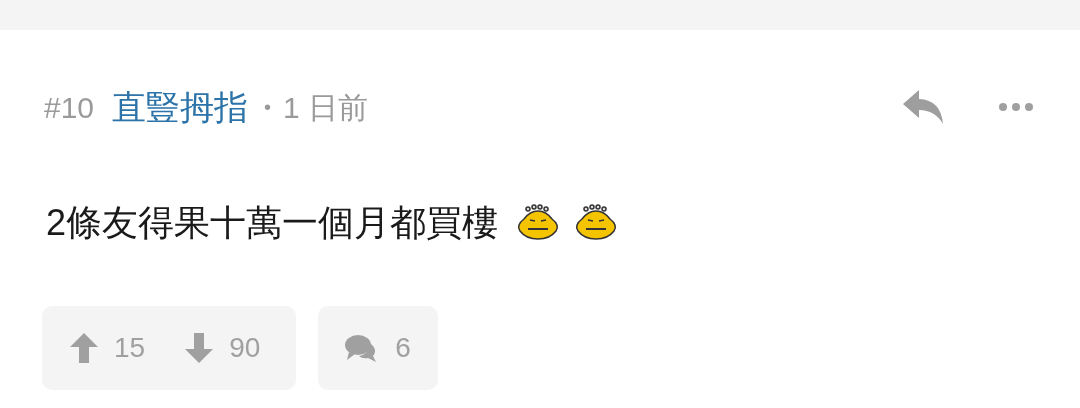 Image resolution: width=1080 pixels, height=408 pixels. What do you see at coordinates (223, 348) in the screenshot?
I see `downvote-button: 90` at bounding box center [223, 348].